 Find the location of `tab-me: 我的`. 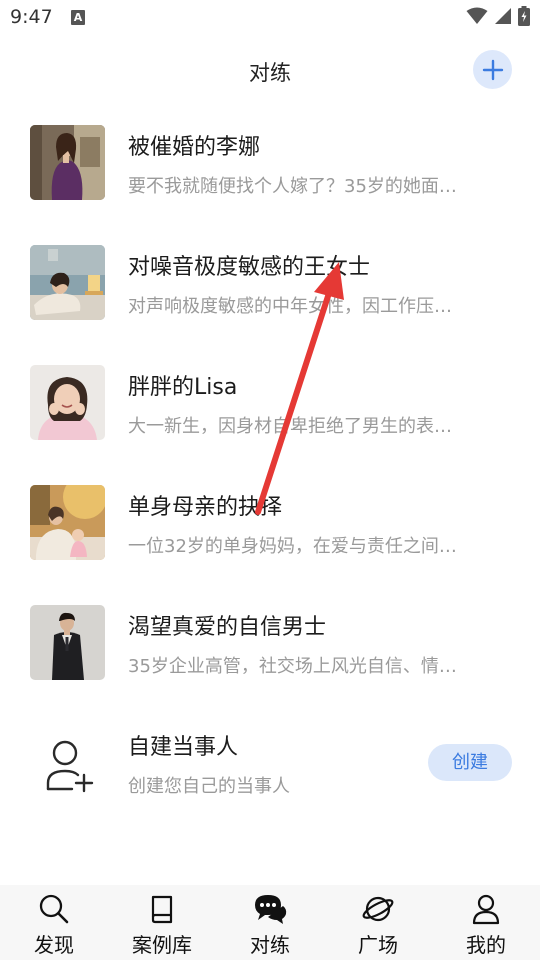

tab-me: 我的 is located at coordinates (486, 922).